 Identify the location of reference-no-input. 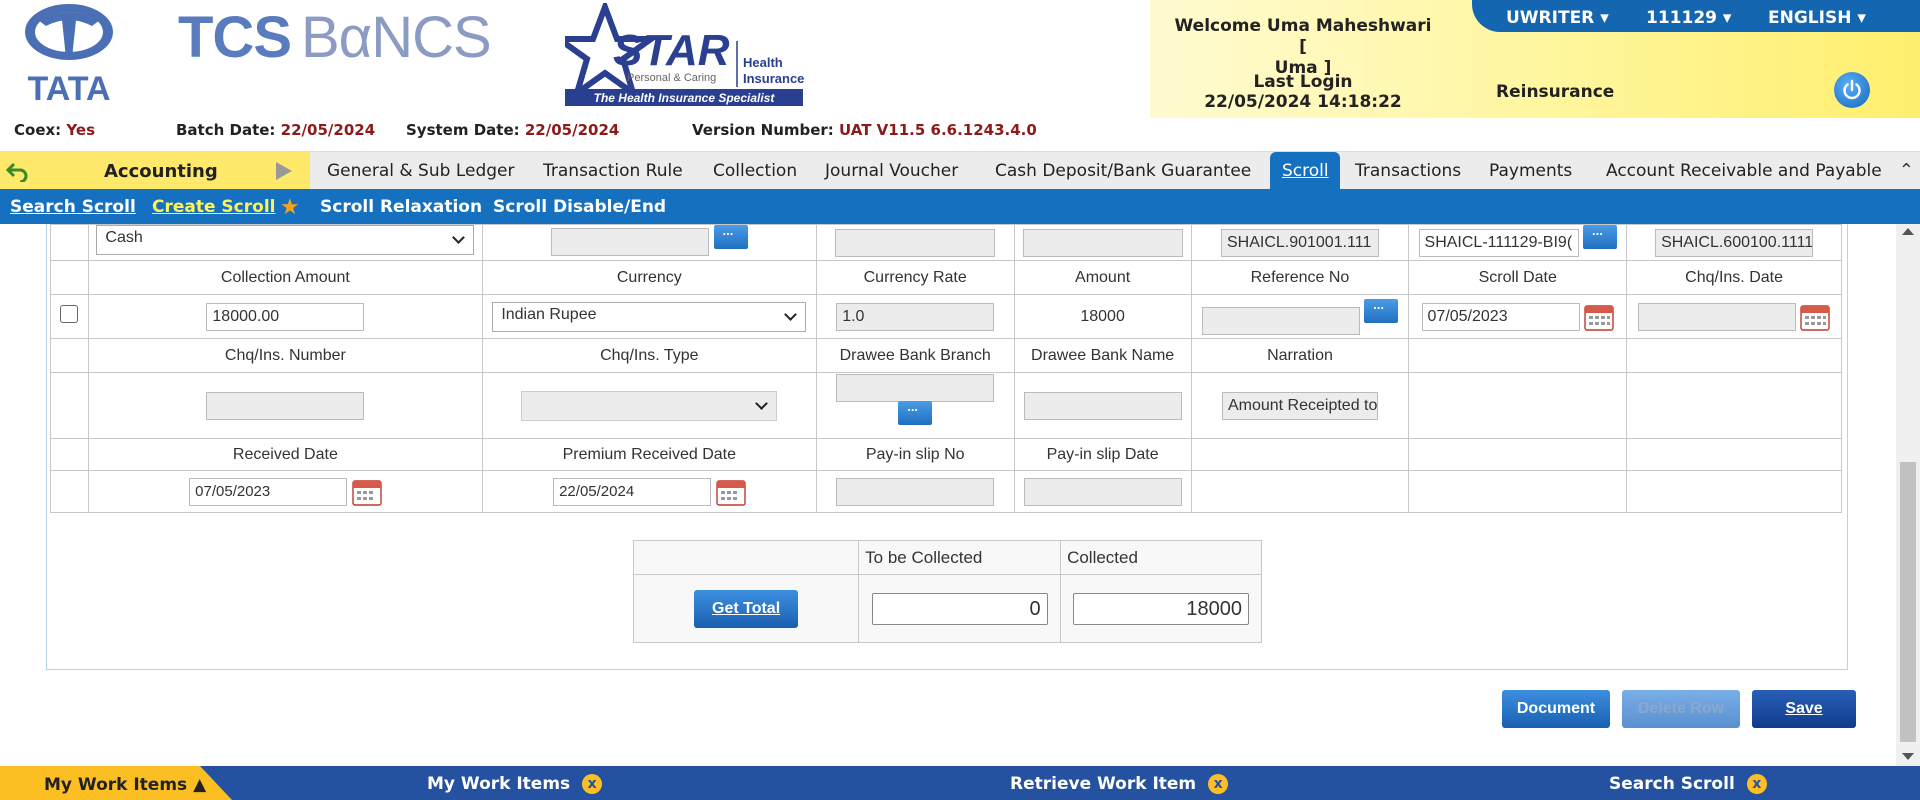
(1280, 320).